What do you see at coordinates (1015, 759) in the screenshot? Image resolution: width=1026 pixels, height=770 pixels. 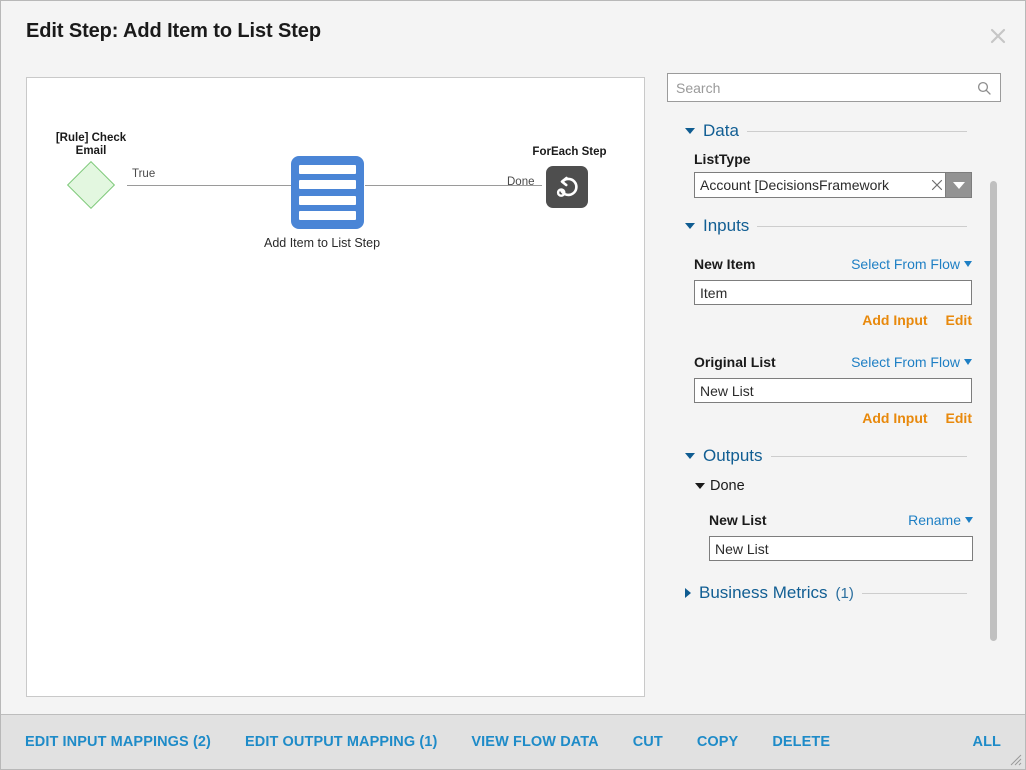 I see `resize-grip-icon` at bounding box center [1015, 759].